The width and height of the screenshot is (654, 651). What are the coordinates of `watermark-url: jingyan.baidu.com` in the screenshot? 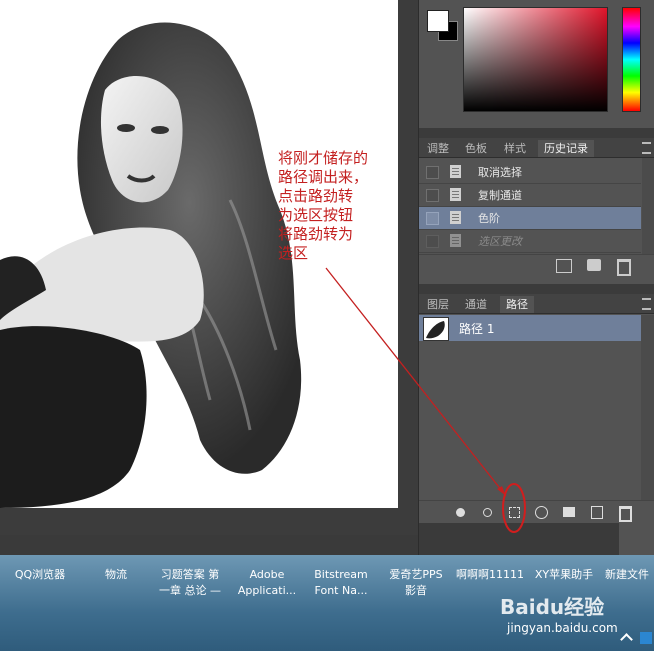 It's located at (562, 628).